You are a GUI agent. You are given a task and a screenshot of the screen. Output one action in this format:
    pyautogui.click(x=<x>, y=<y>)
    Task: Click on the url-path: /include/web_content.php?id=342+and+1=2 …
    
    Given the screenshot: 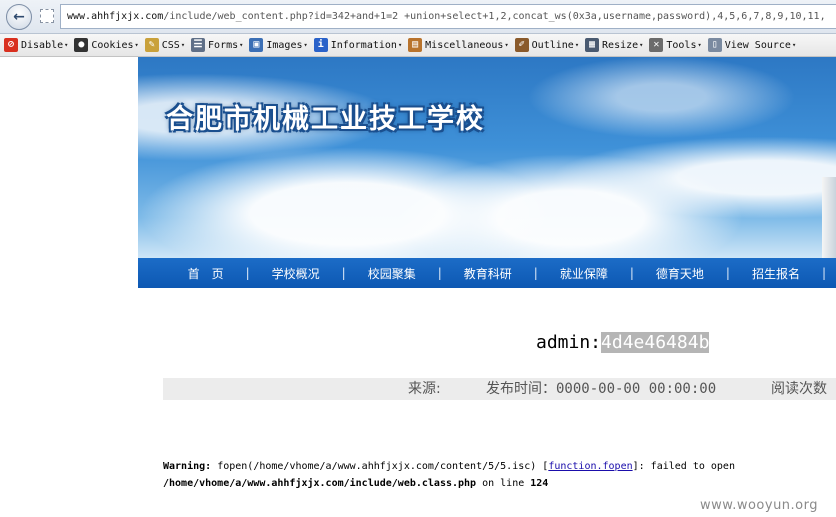 What is the action you would take?
    pyautogui.click(x=494, y=16)
    